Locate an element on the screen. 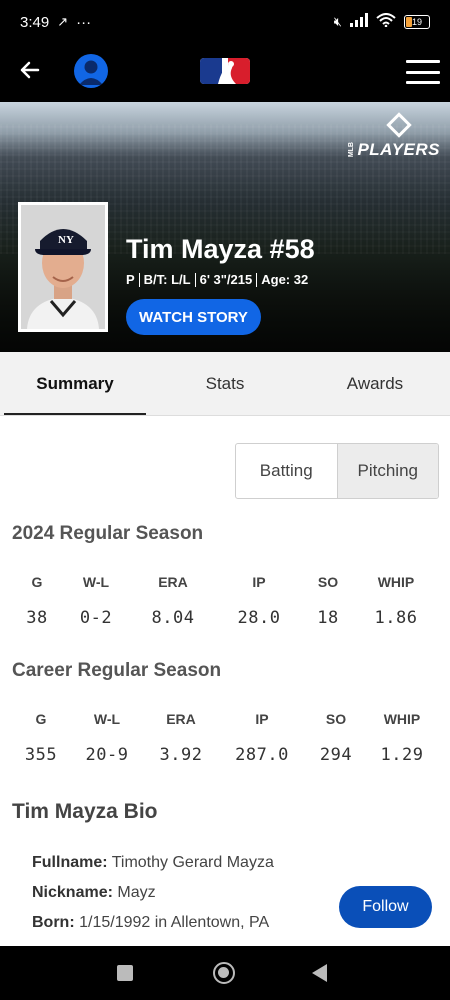 This screenshot has width=450, height=1000. stat-value: 20-9 is located at coordinates (107, 755).